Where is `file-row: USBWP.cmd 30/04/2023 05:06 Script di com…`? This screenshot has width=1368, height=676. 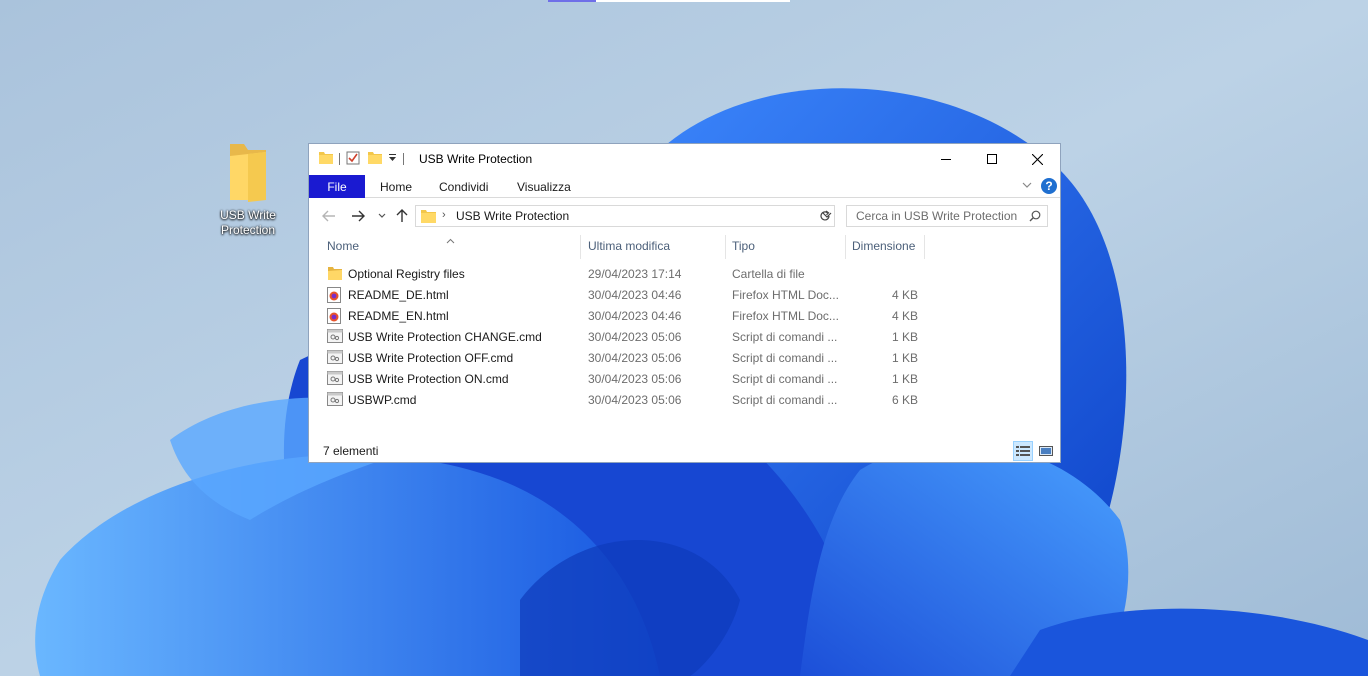
file-row: USBWP.cmd 30/04/2023 05:06 Script di com… is located at coordinates (628, 400).